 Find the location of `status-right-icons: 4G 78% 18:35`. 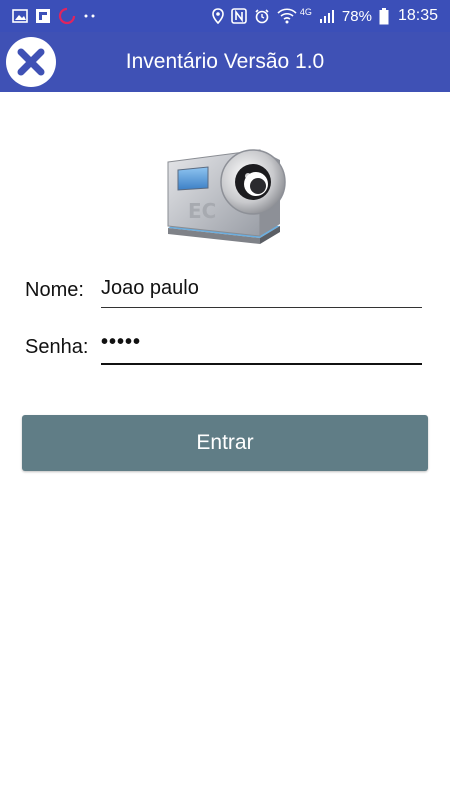

status-right-icons: 4G 78% 18:35 is located at coordinates (325, 16).